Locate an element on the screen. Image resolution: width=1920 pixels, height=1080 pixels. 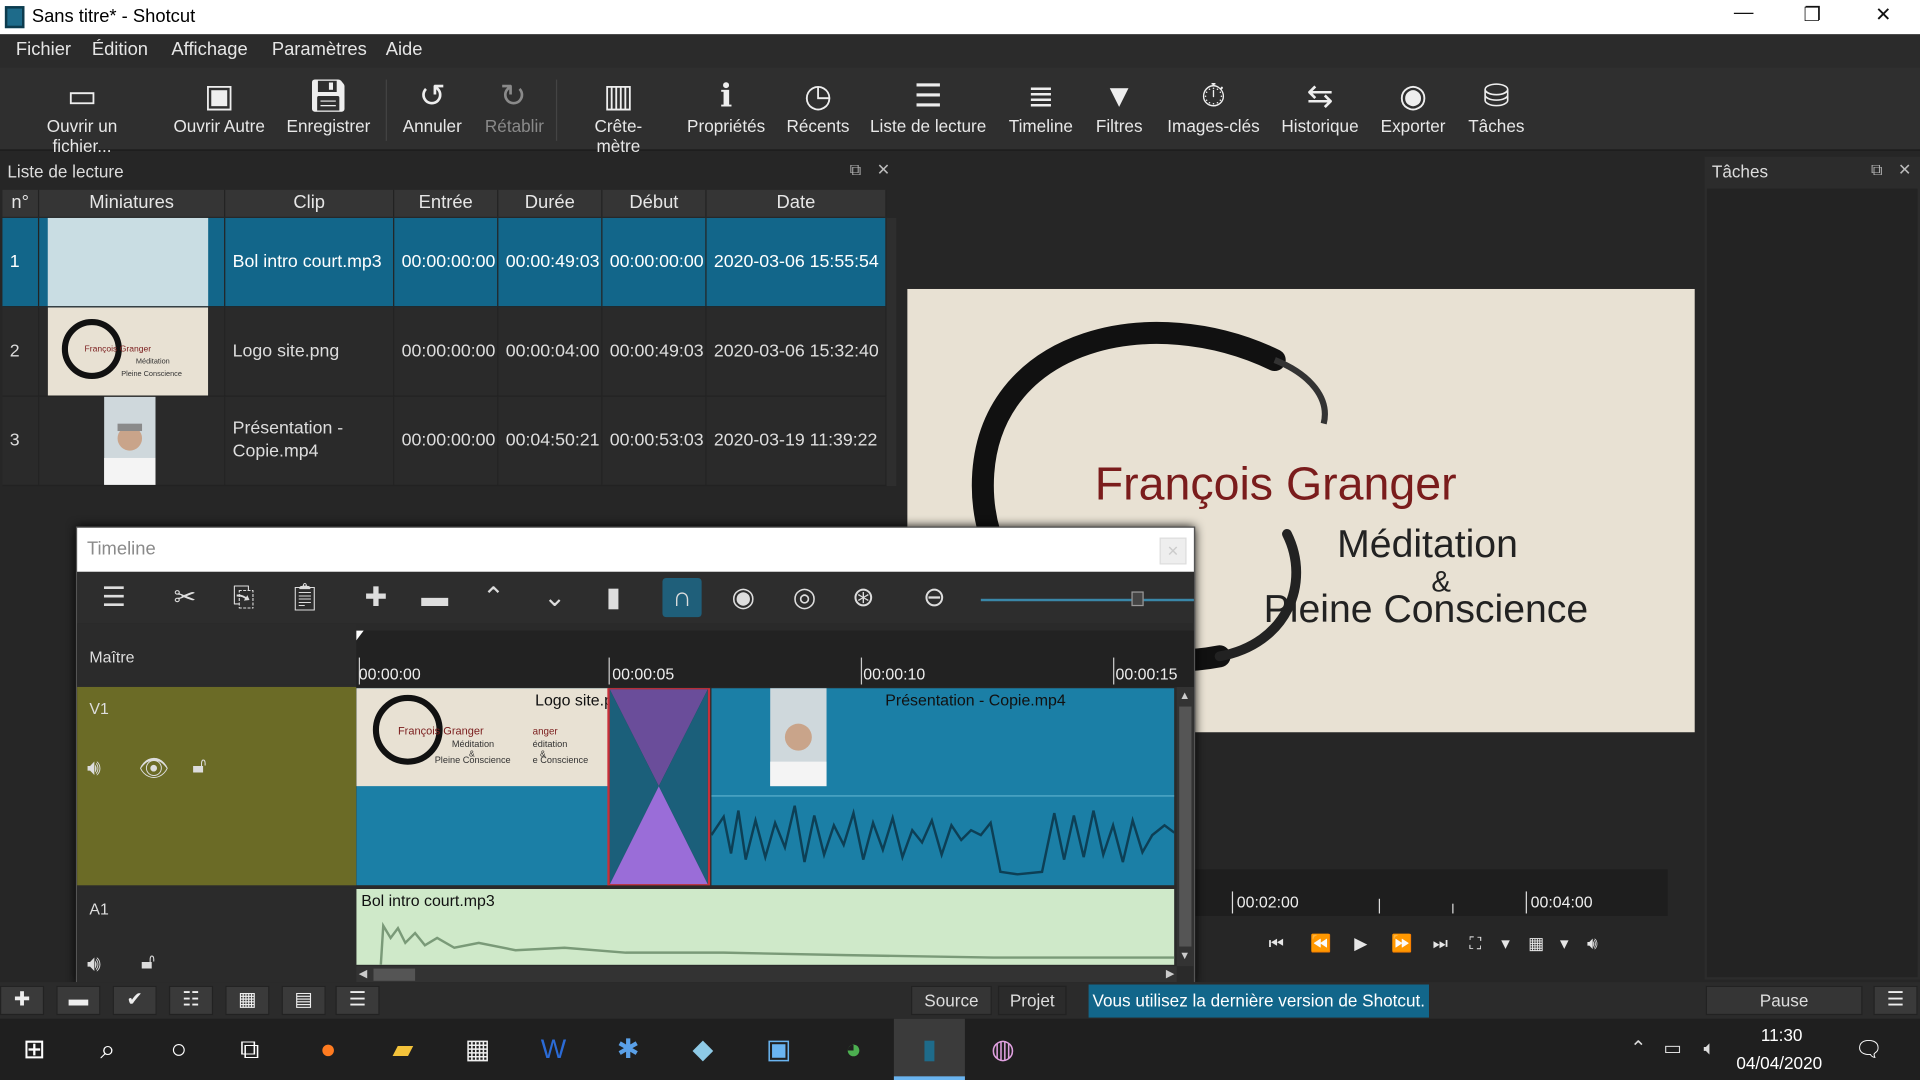
menu-affichage: Affichage is located at coordinates (209, 49).